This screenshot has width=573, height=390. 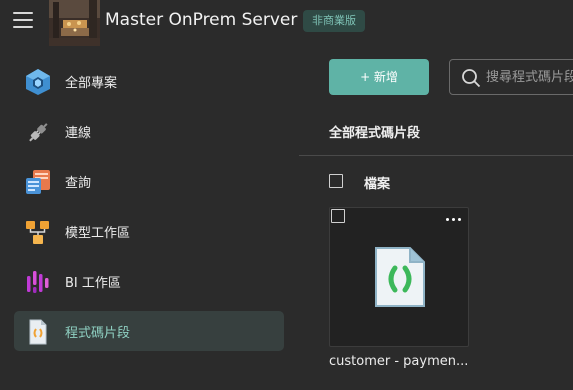 What do you see at coordinates (334, 21) in the screenshot?
I see `edition-badge: 非商業版` at bounding box center [334, 21].